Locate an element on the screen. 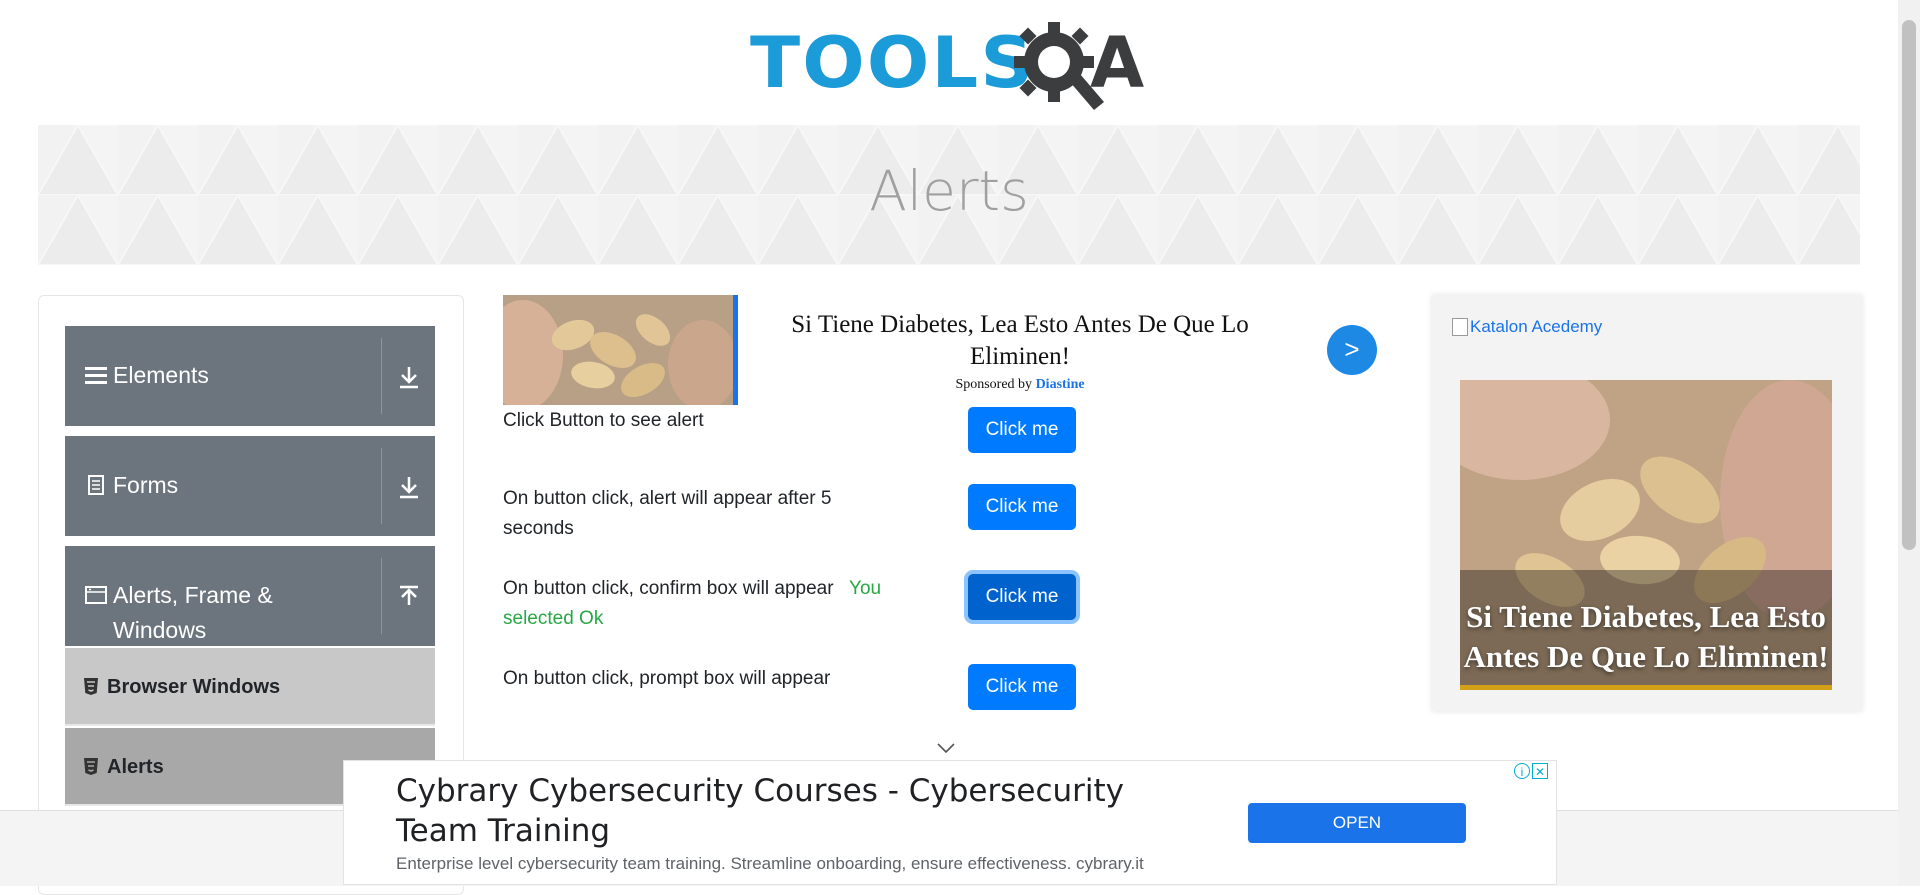  toolsqa-logo: TOOLS A is located at coordinates (952, 66).